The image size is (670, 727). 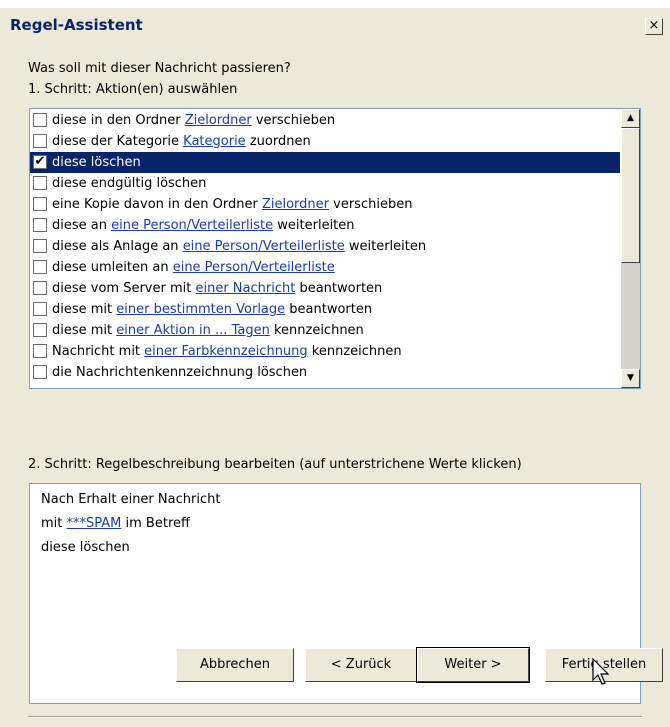 What do you see at coordinates (117, 246) in the screenshot?
I see `action-text-prefix: diese als Anlage an` at bounding box center [117, 246].